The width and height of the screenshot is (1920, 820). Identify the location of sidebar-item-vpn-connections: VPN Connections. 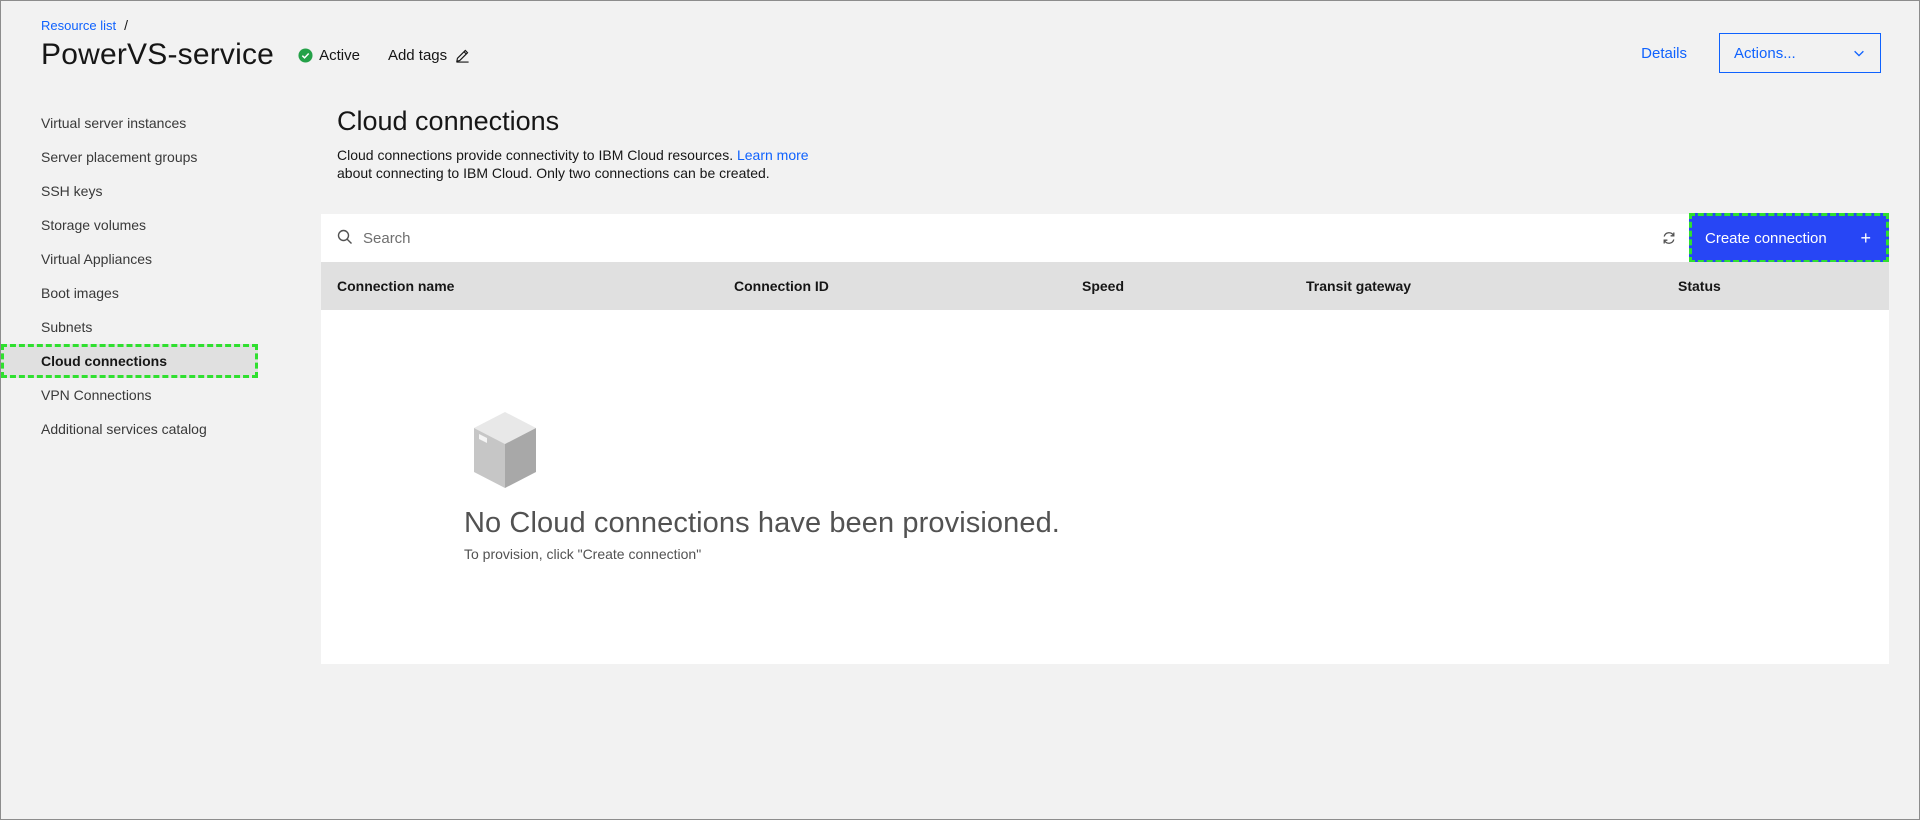
(130, 395).